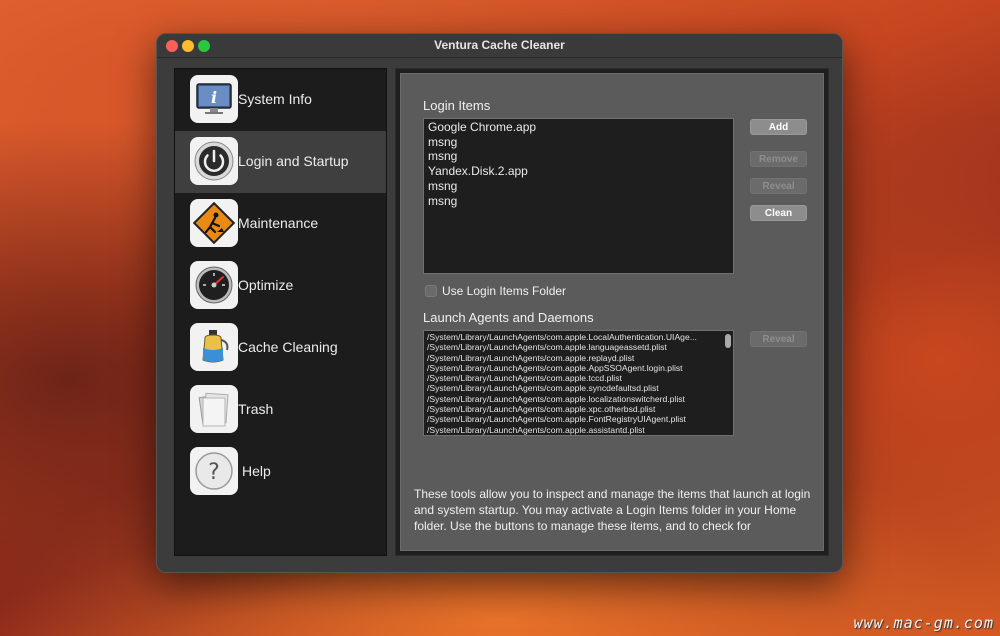 The image size is (1000, 636). I want to click on sidebar-item-login-and-startup: Login and Startup, so click(280, 162).